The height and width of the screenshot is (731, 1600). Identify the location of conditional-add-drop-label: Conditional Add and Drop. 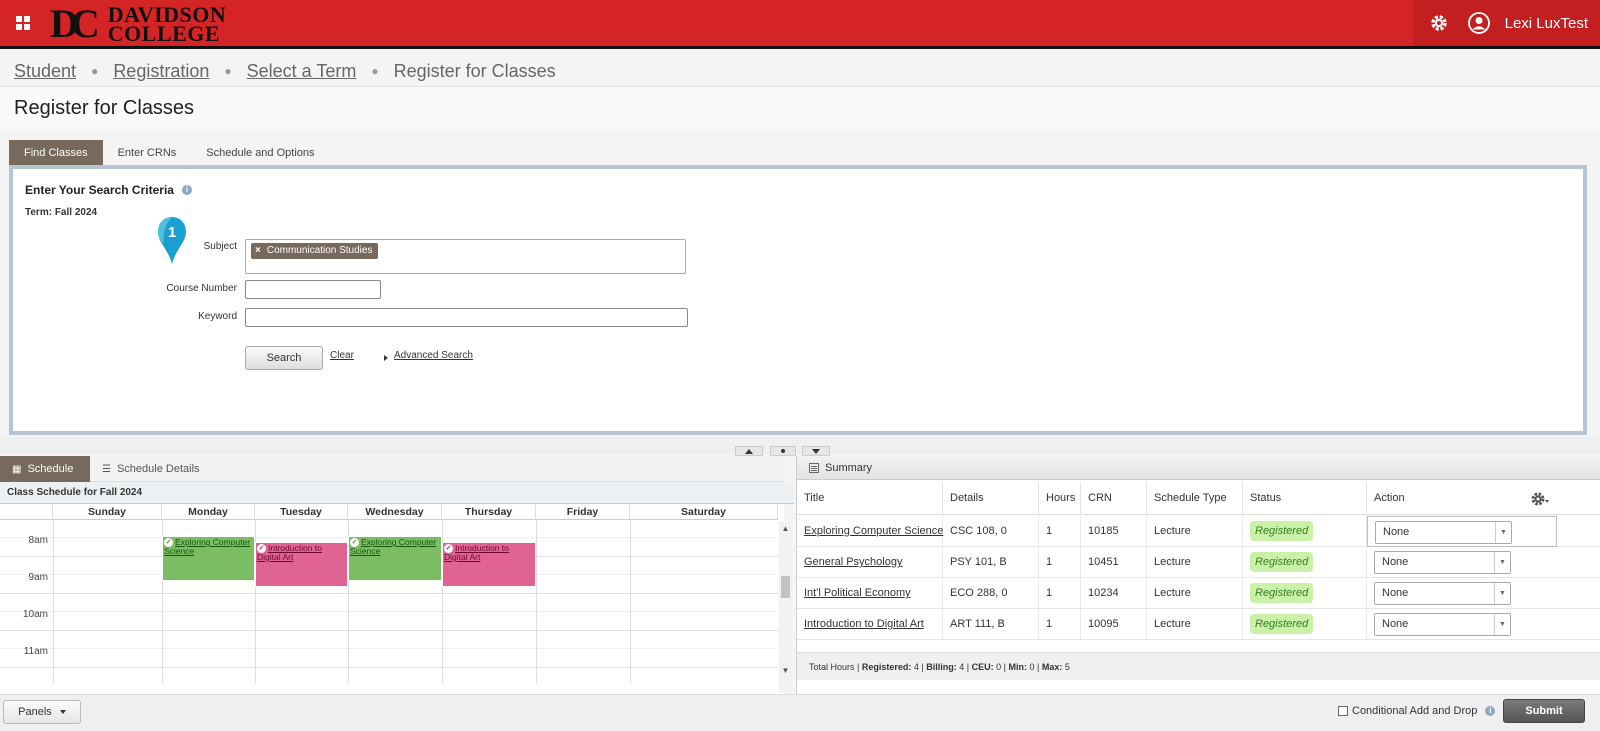
(1414, 711).